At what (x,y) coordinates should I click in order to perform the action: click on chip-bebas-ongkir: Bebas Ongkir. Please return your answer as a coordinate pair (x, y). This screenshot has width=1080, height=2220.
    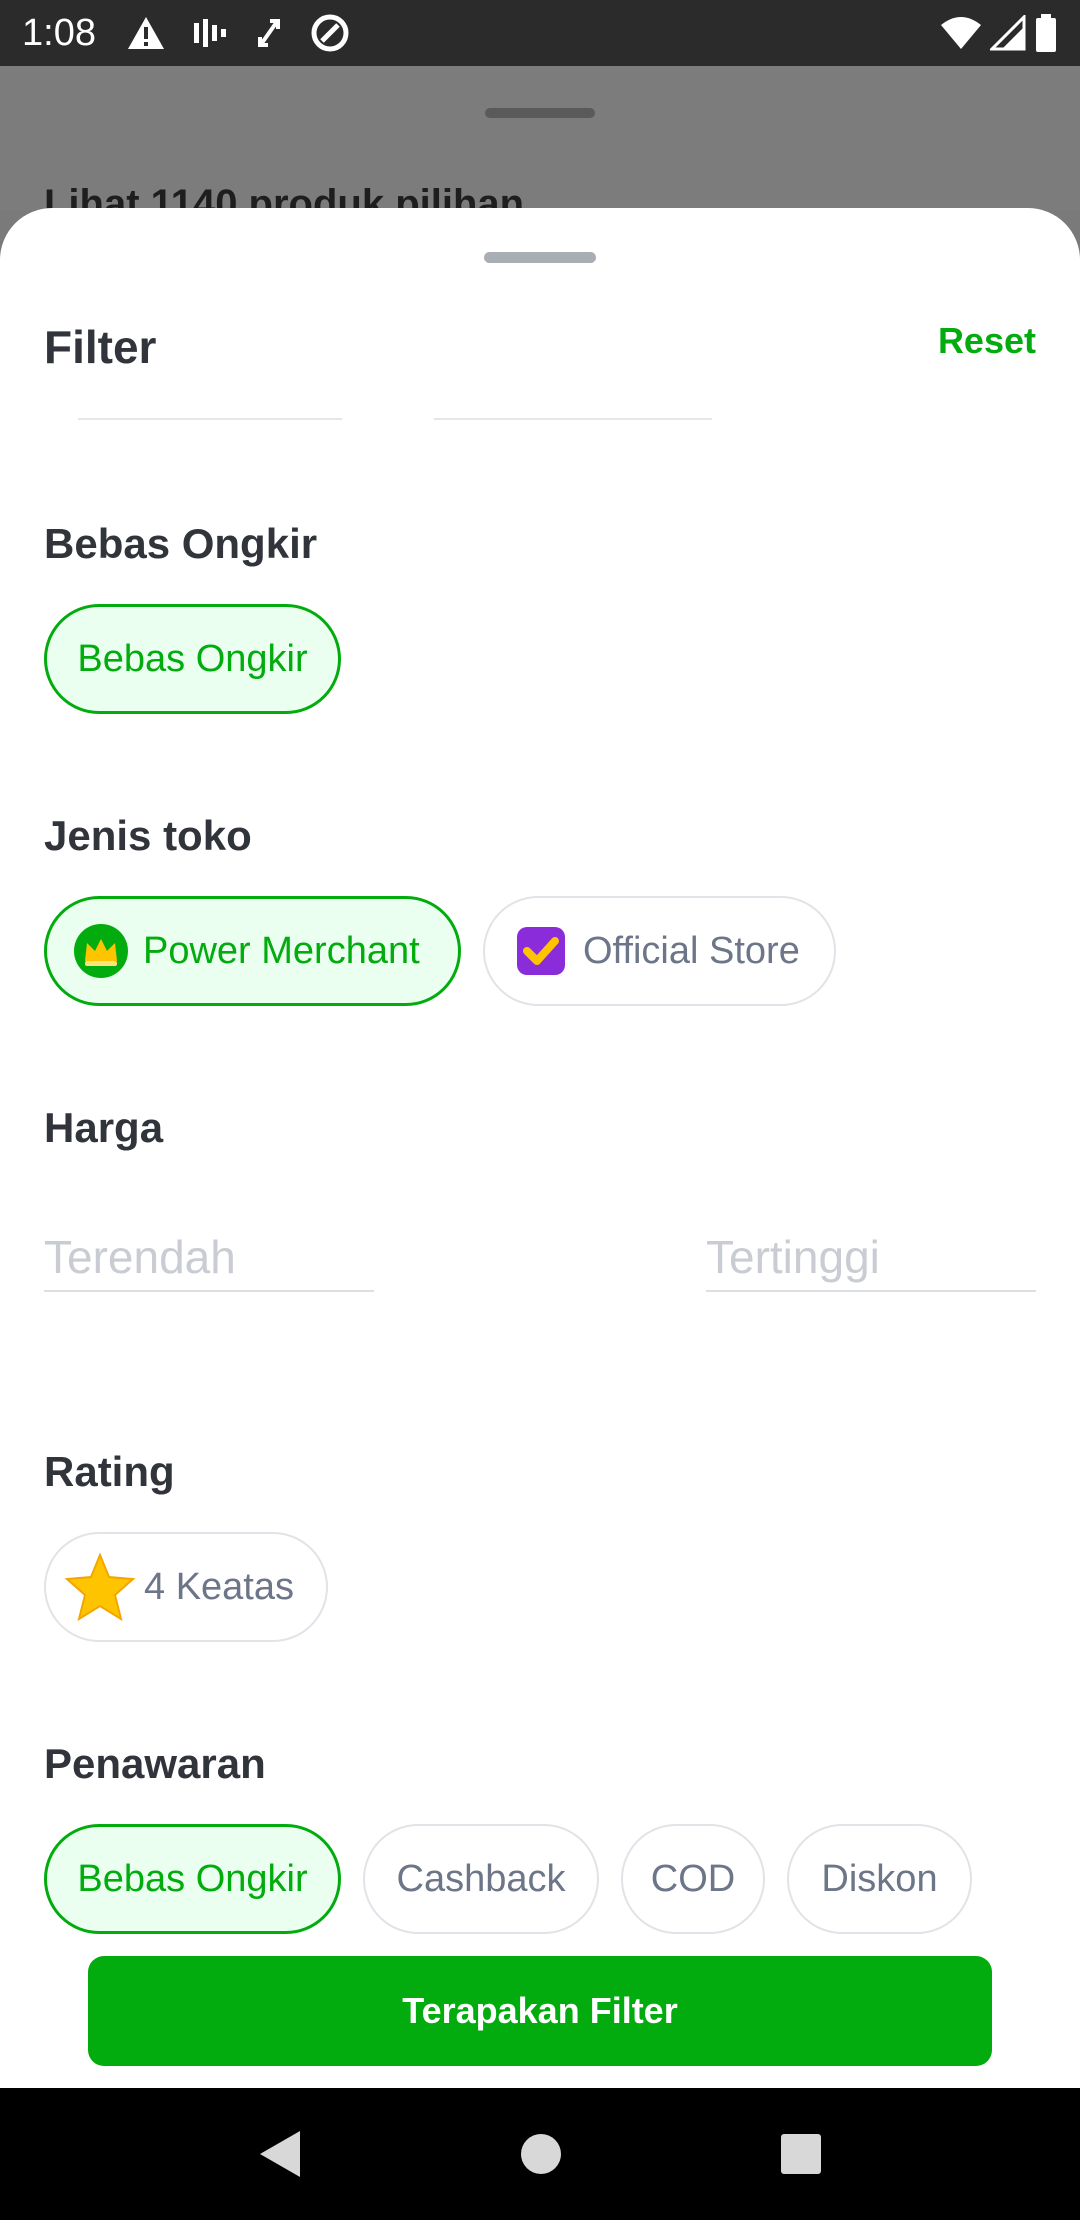
    Looking at the image, I should click on (192, 659).